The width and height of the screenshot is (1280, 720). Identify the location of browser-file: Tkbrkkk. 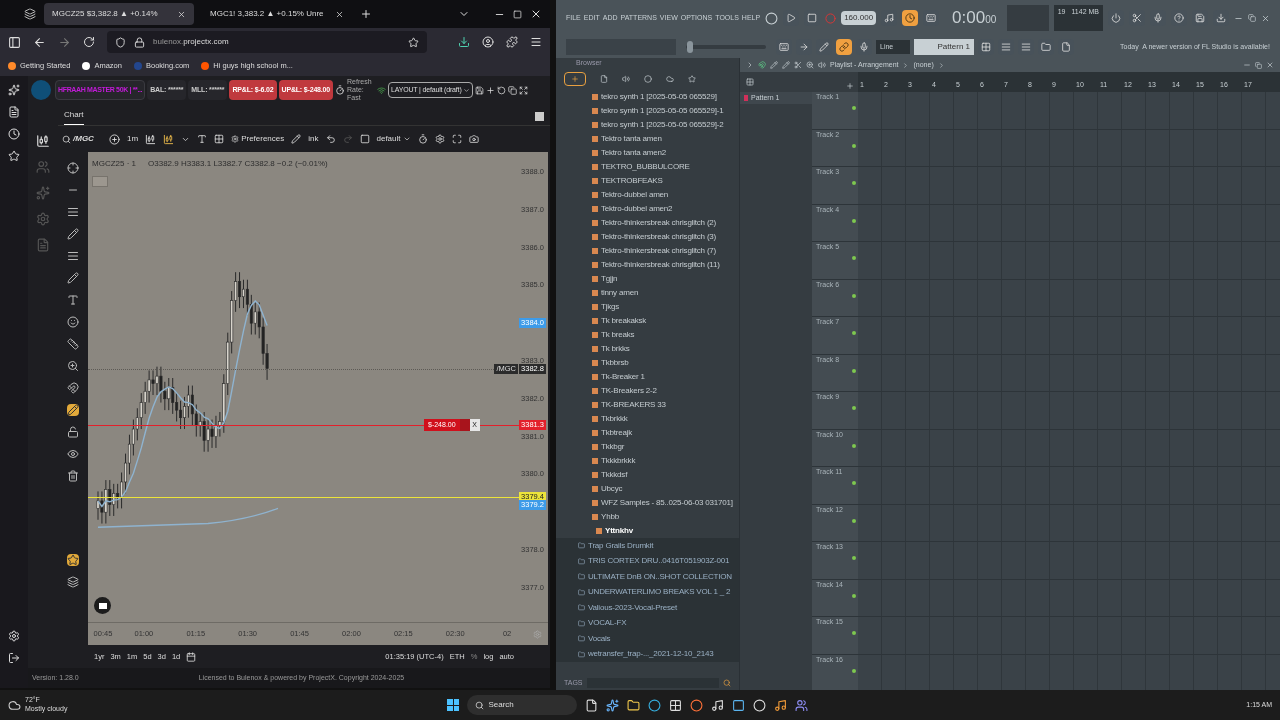
(647, 419).